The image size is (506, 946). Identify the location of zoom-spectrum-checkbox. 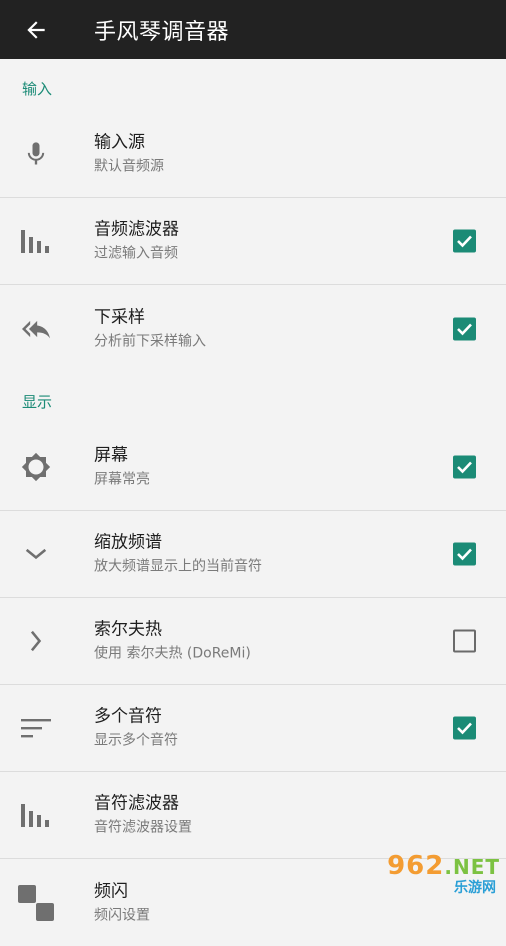
(464, 554).